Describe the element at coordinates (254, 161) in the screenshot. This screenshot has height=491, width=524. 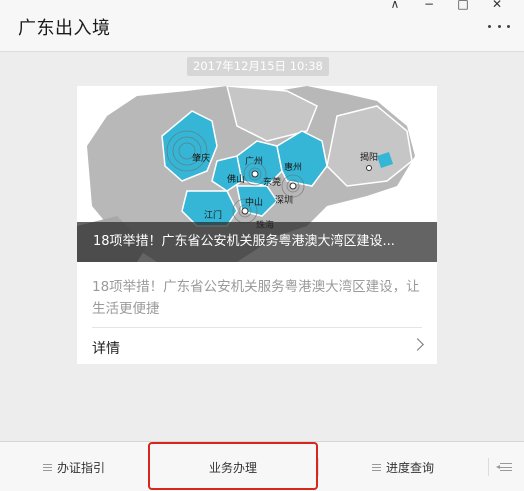
I see `map-label-guangzhou: 广州` at that location.